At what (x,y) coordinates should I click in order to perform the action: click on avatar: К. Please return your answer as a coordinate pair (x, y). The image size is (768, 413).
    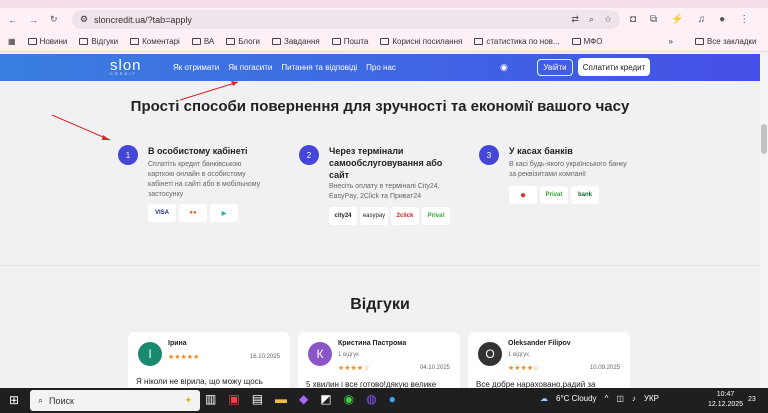
    Looking at the image, I should click on (320, 354).